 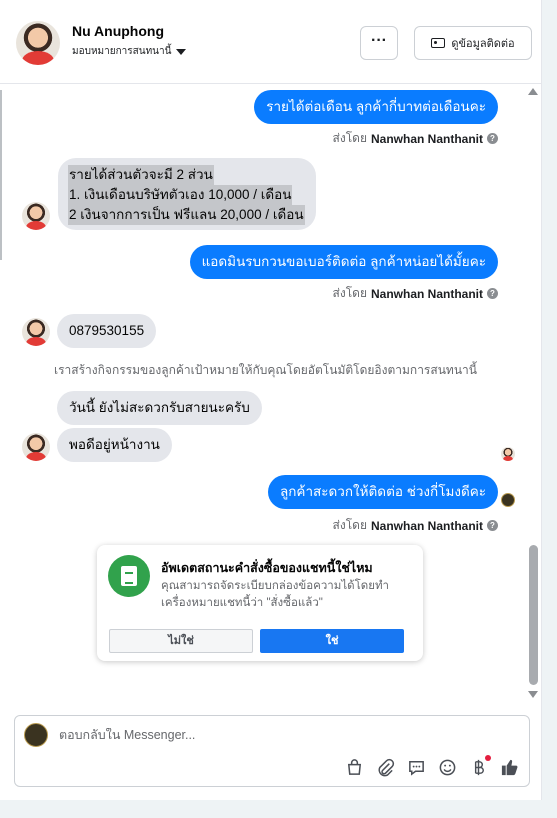 What do you see at coordinates (118, 31) in the screenshot?
I see `contact-name: Nu Anuphong` at bounding box center [118, 31].